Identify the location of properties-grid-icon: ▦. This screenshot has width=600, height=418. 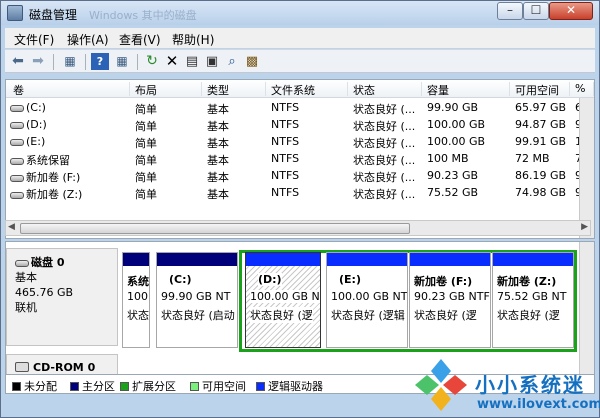
(122, 61).